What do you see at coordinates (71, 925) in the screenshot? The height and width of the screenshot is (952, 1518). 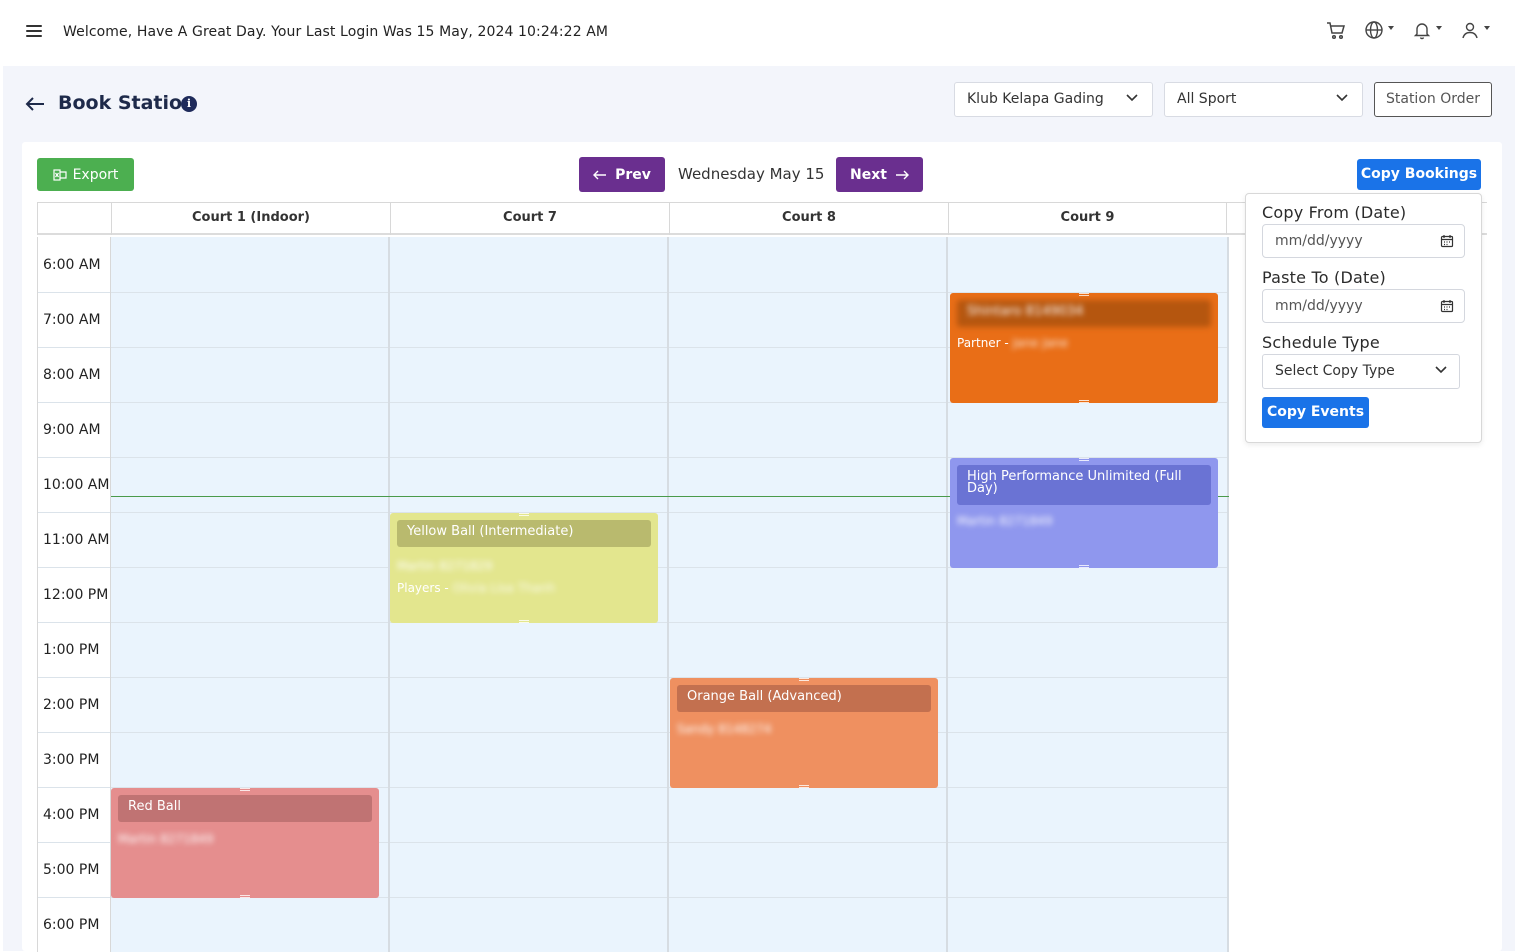 I see `time-label: 6:00 PM` at bounding box center [71, 925].